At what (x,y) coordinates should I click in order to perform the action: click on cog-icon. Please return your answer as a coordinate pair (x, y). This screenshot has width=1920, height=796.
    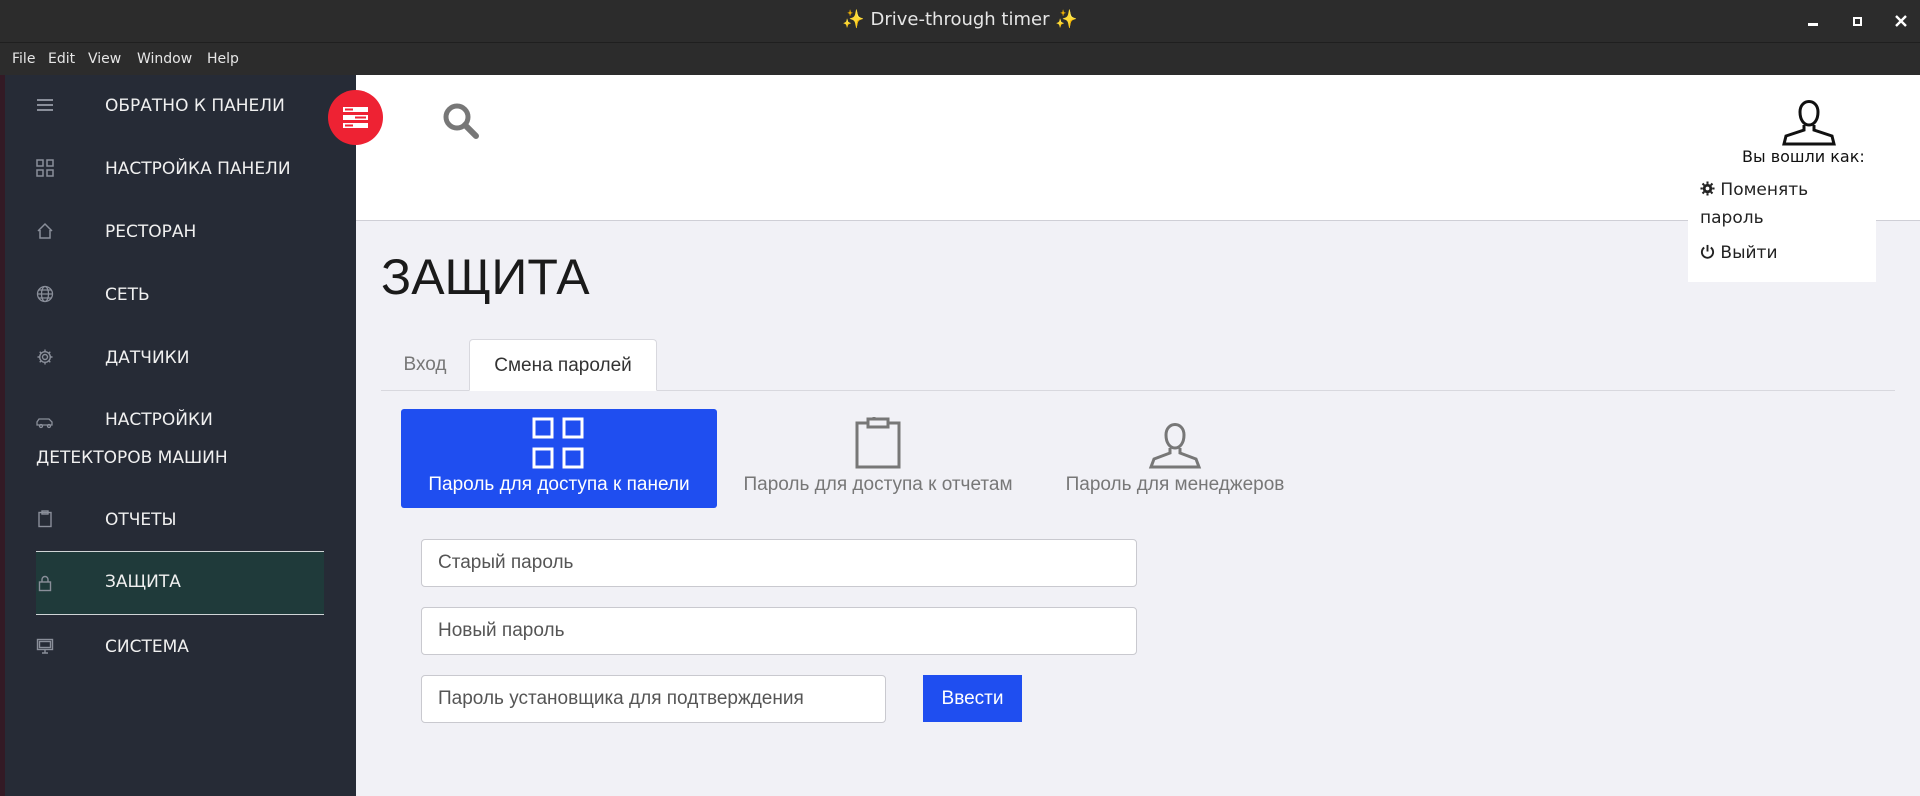
    Looking at the image, I should click on (1707, 188).